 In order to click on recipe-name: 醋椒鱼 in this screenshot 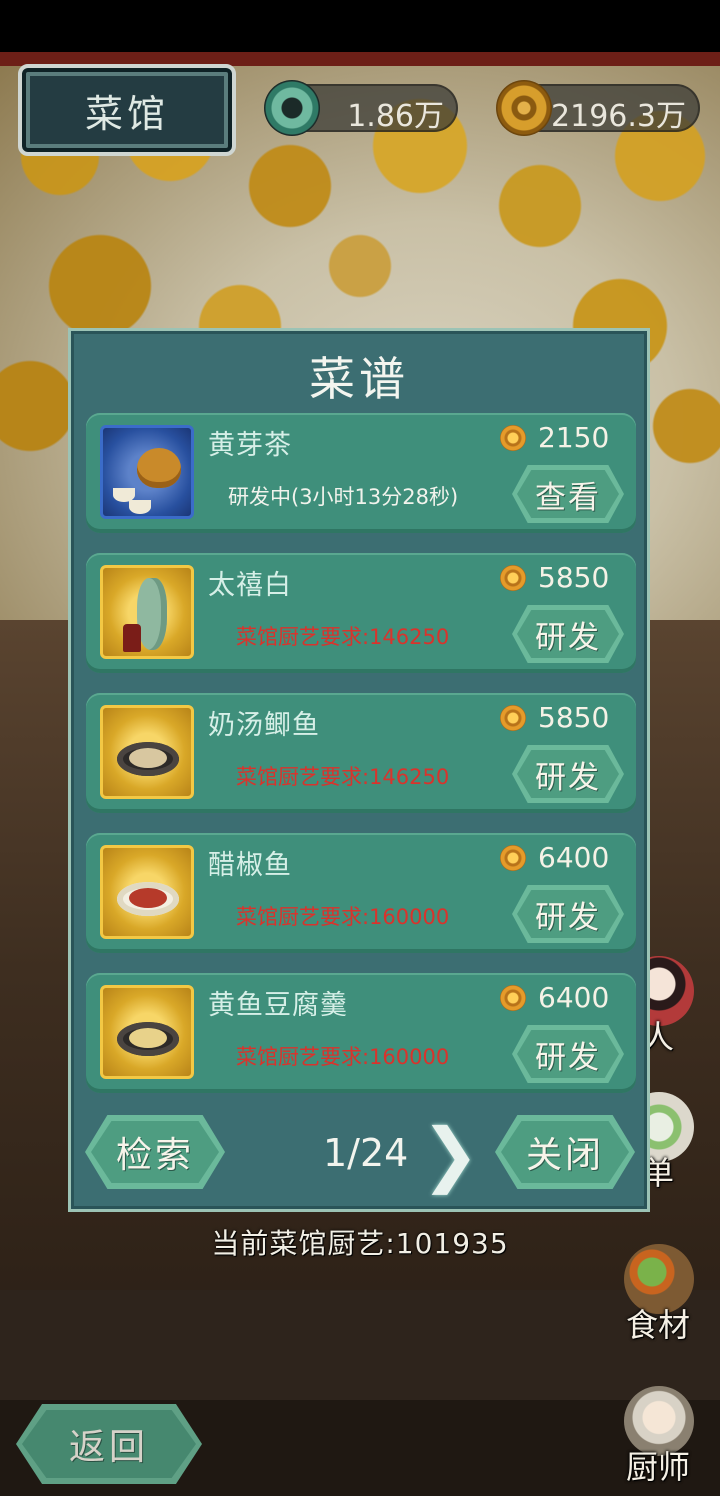, I will do `click(250, 865)`.